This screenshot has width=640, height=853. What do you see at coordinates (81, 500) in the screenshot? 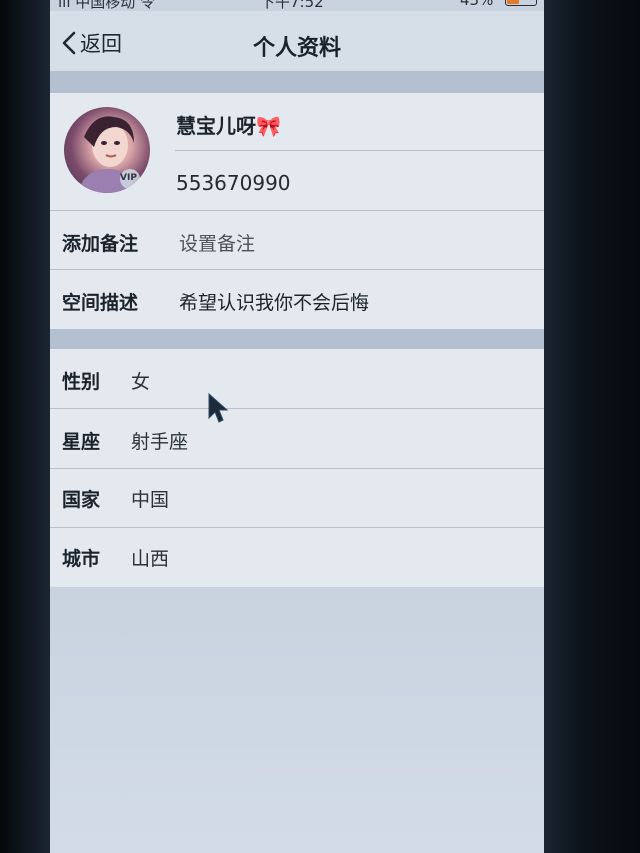
I see `country-label: 国家` at bounding box center [81, 500].